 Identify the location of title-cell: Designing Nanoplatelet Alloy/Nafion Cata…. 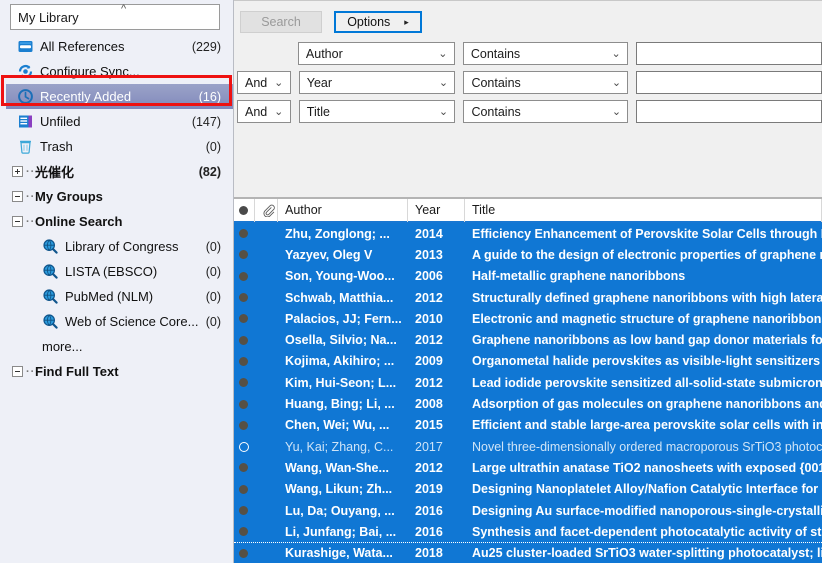
(647, 489).